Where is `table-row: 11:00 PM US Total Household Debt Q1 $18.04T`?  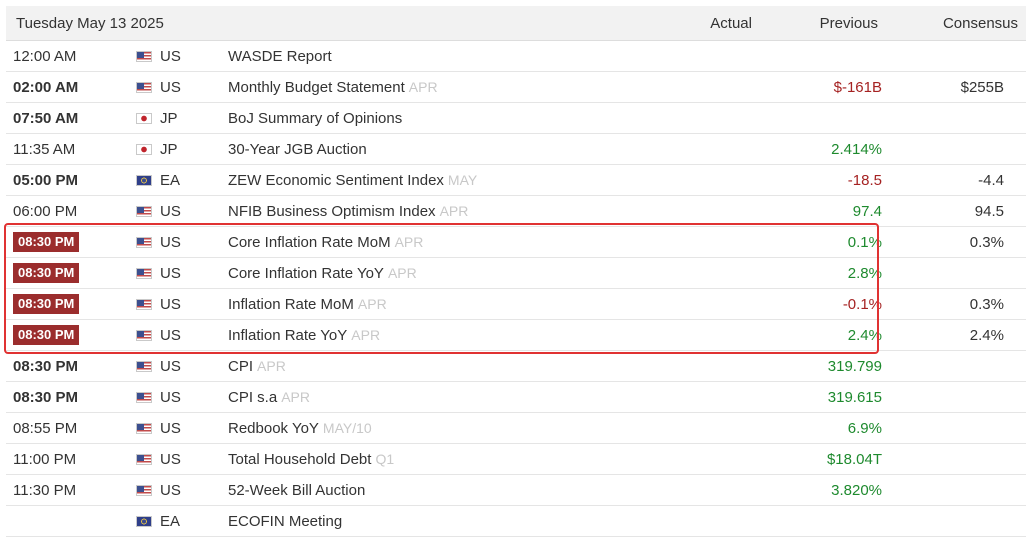 table-row: 11:00 PM US Total Household Debt Q1 $18.04T is located at coordinates (516, 459).